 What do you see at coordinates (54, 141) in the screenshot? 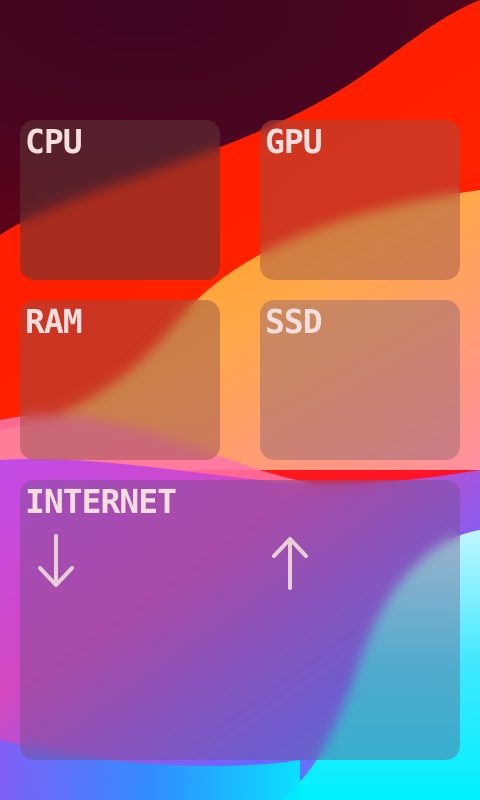
I see `cpu-label: CPU` at bounding box center [54, 141].